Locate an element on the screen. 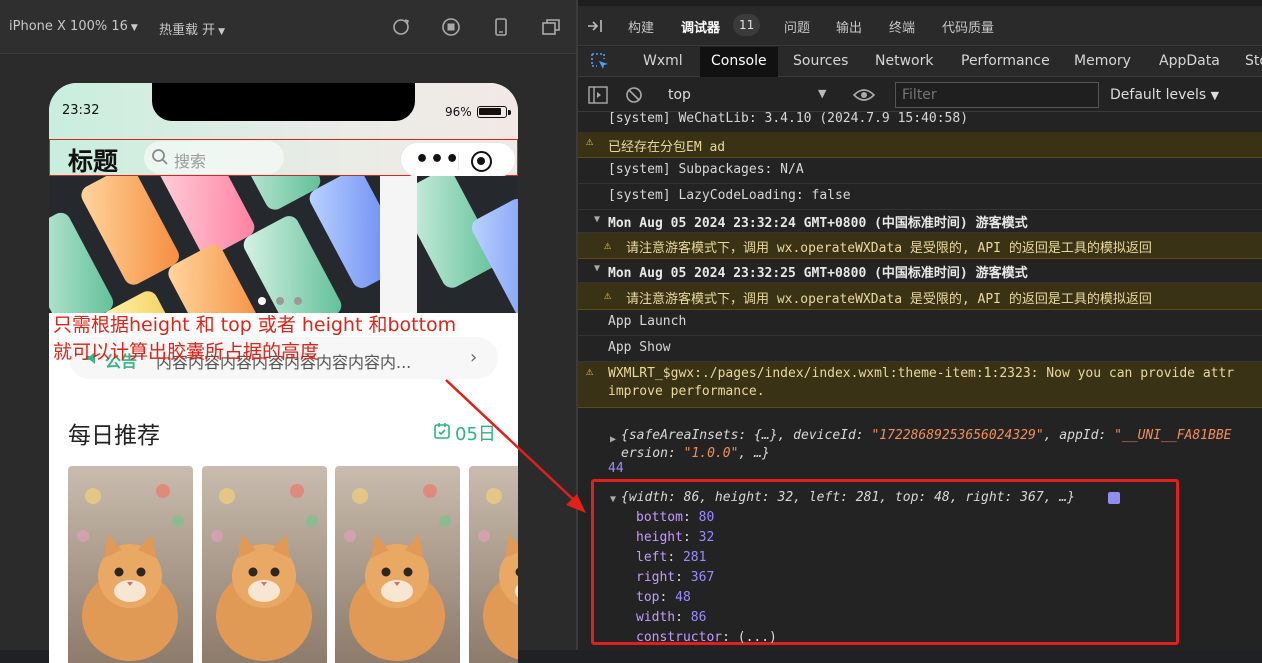 The height and width of the screenshot is (663, 1262). status-bar: 23:32 96% is located at coordinates (283, 111).